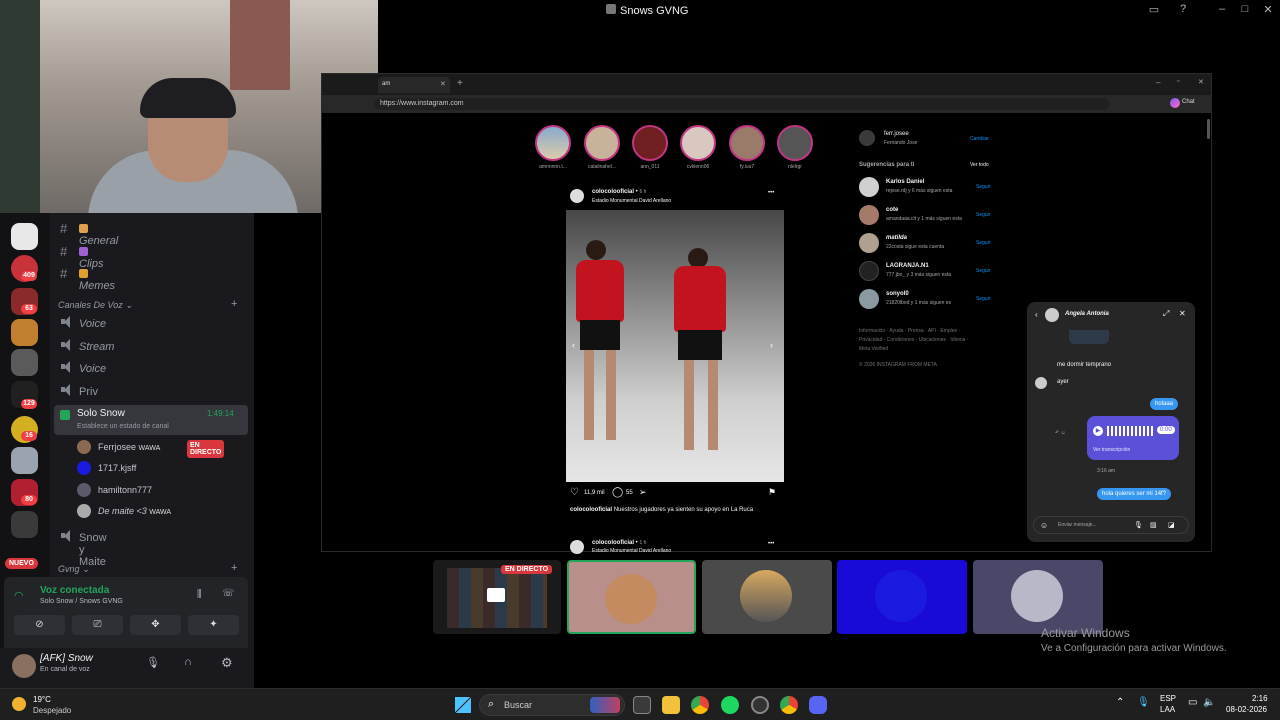  What do you see at coordinates (573, 345) in the screenshot?
I see `carousel-prev-icon: ‹` at bounding box center [573, 345].